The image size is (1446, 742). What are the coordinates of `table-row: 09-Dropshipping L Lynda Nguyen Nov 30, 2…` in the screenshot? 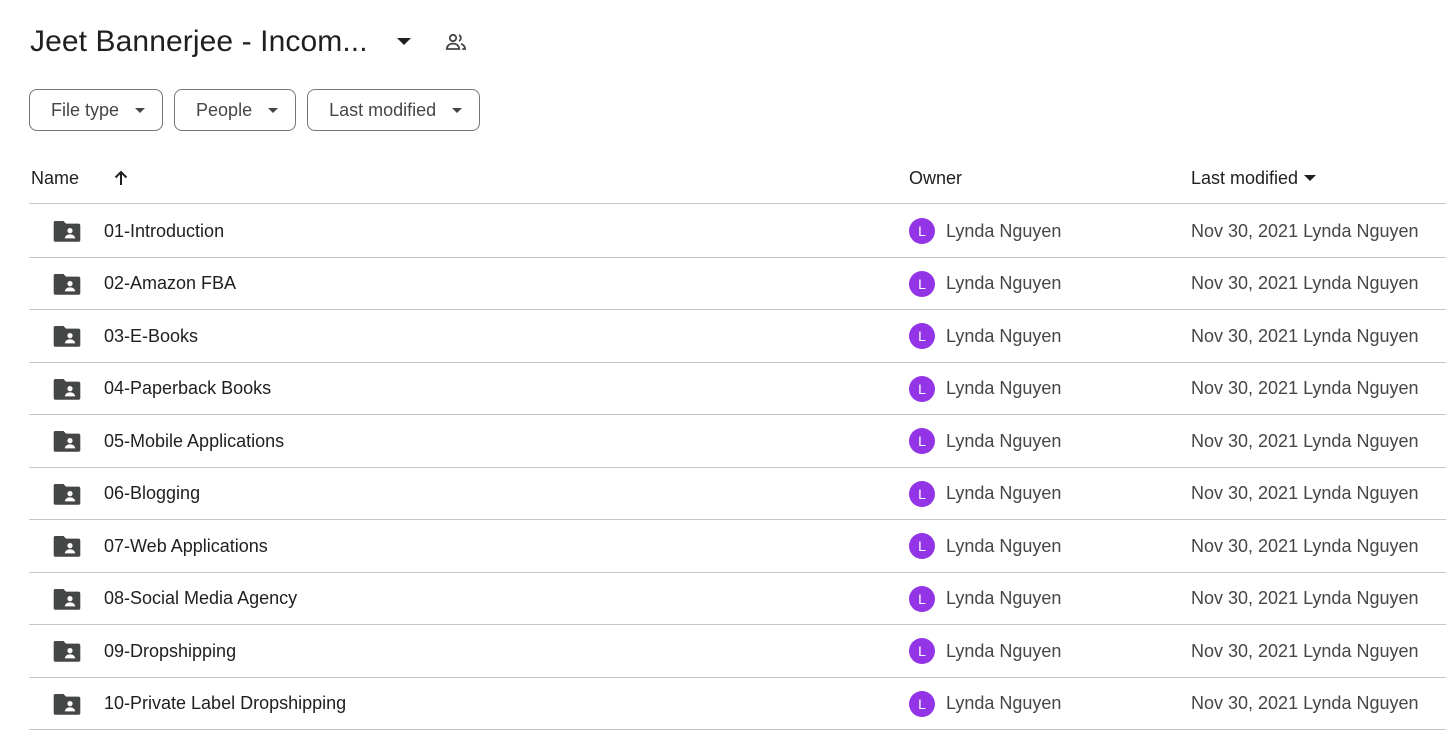 It's located at (737, 651).